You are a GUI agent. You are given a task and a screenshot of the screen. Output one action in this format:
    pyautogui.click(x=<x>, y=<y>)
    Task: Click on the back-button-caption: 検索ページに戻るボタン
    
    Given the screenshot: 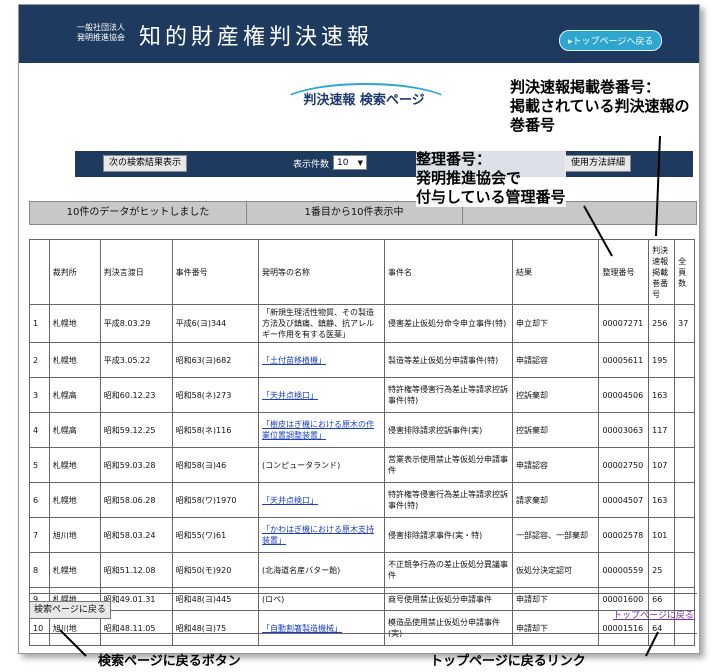 What is the action you would take?
    pyautogui.click(x=169, y=661)
    